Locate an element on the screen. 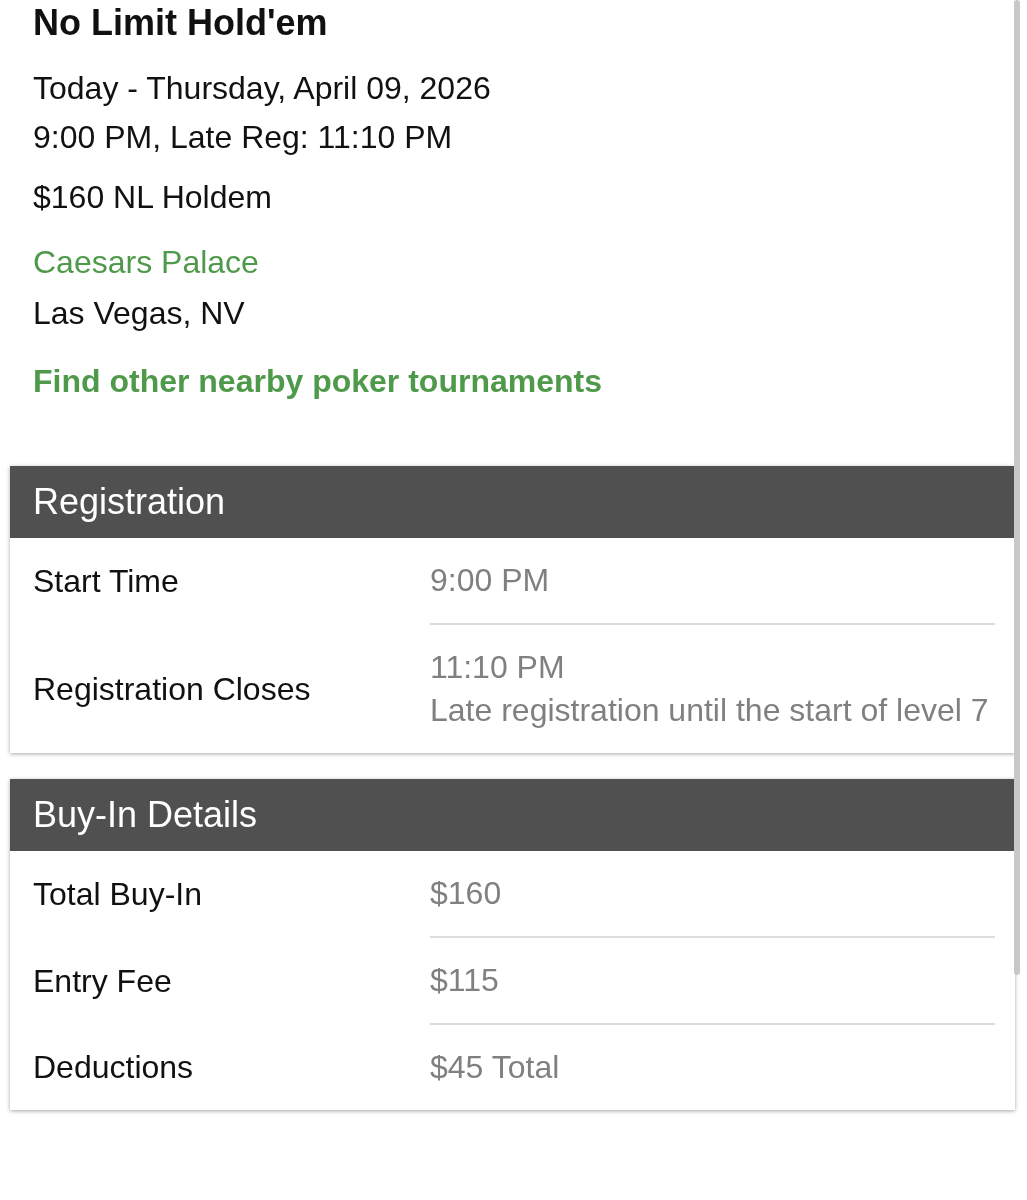 This screenshot has height=1200, width=1027. row-value: 11:10 PM Late registration until the start of level 7 is located at coordinates (710, 689).